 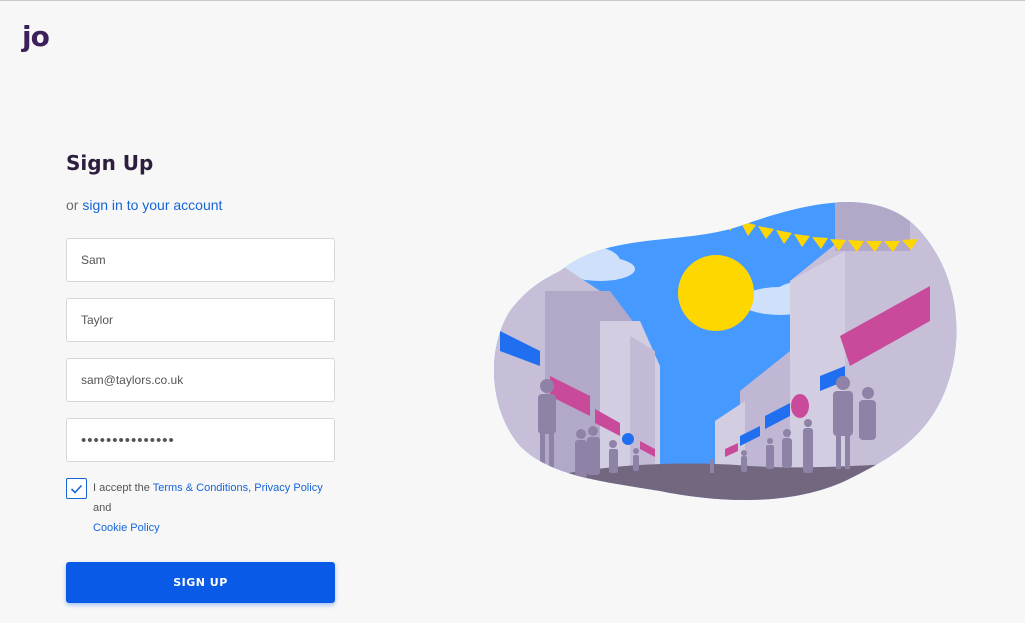 I want to click on terms-checkbox, so click(x=76, y=488).